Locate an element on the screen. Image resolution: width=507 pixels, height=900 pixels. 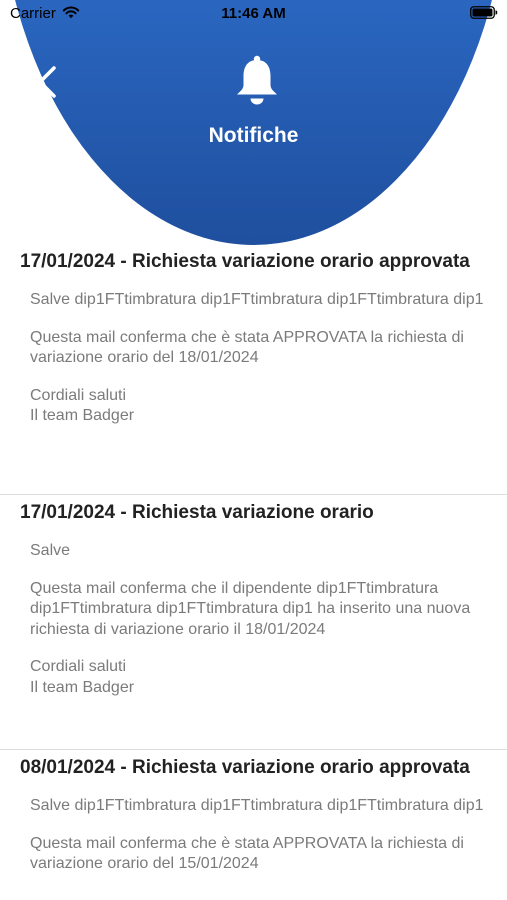
status-bar: Carrier 11:46 AM is located at coordinates (253, 14).